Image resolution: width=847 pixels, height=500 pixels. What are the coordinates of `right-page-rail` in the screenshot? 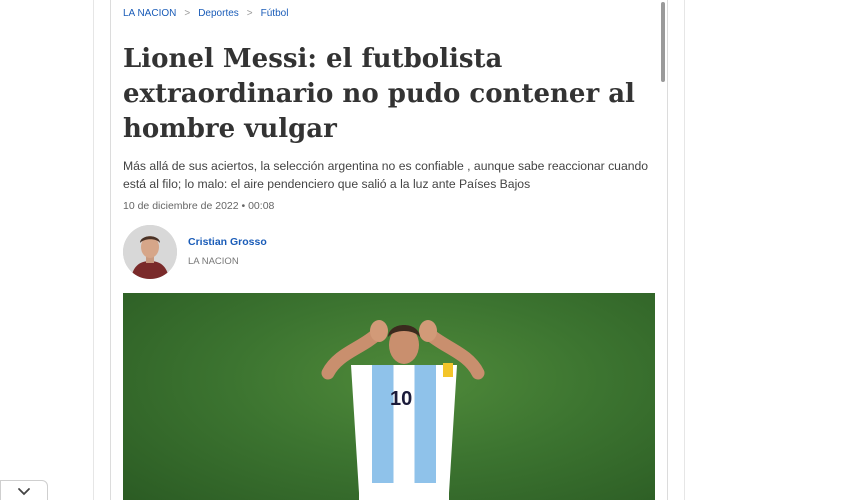 It's located at (684, 250).